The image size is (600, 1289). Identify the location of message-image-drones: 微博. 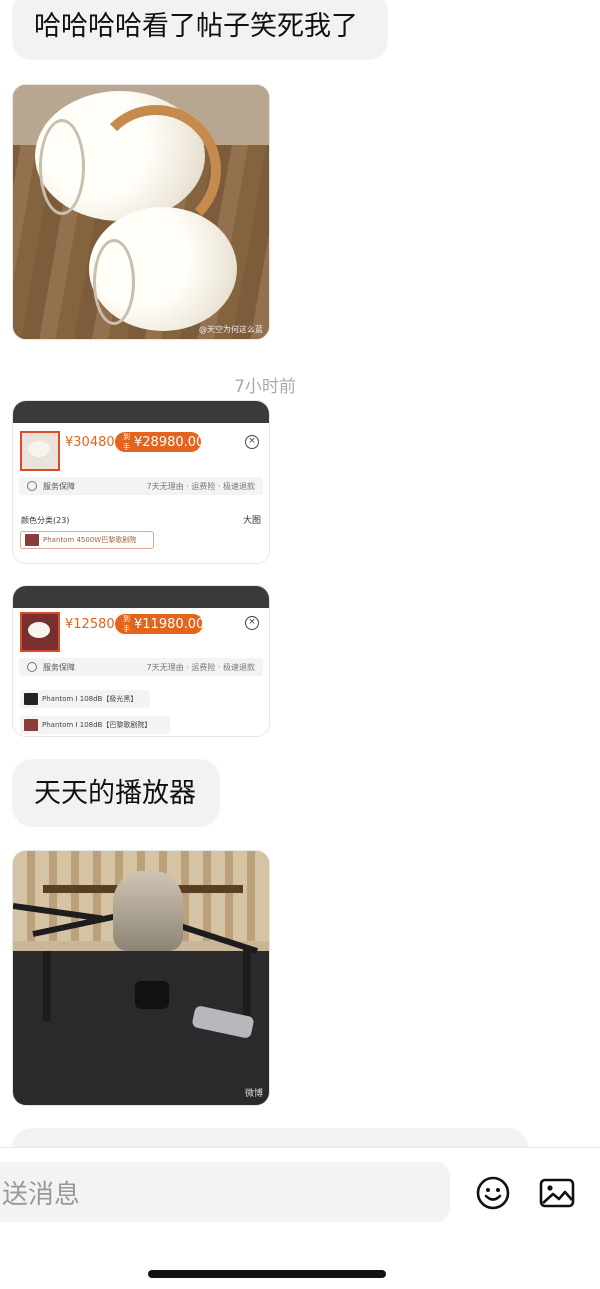
(141, 978).